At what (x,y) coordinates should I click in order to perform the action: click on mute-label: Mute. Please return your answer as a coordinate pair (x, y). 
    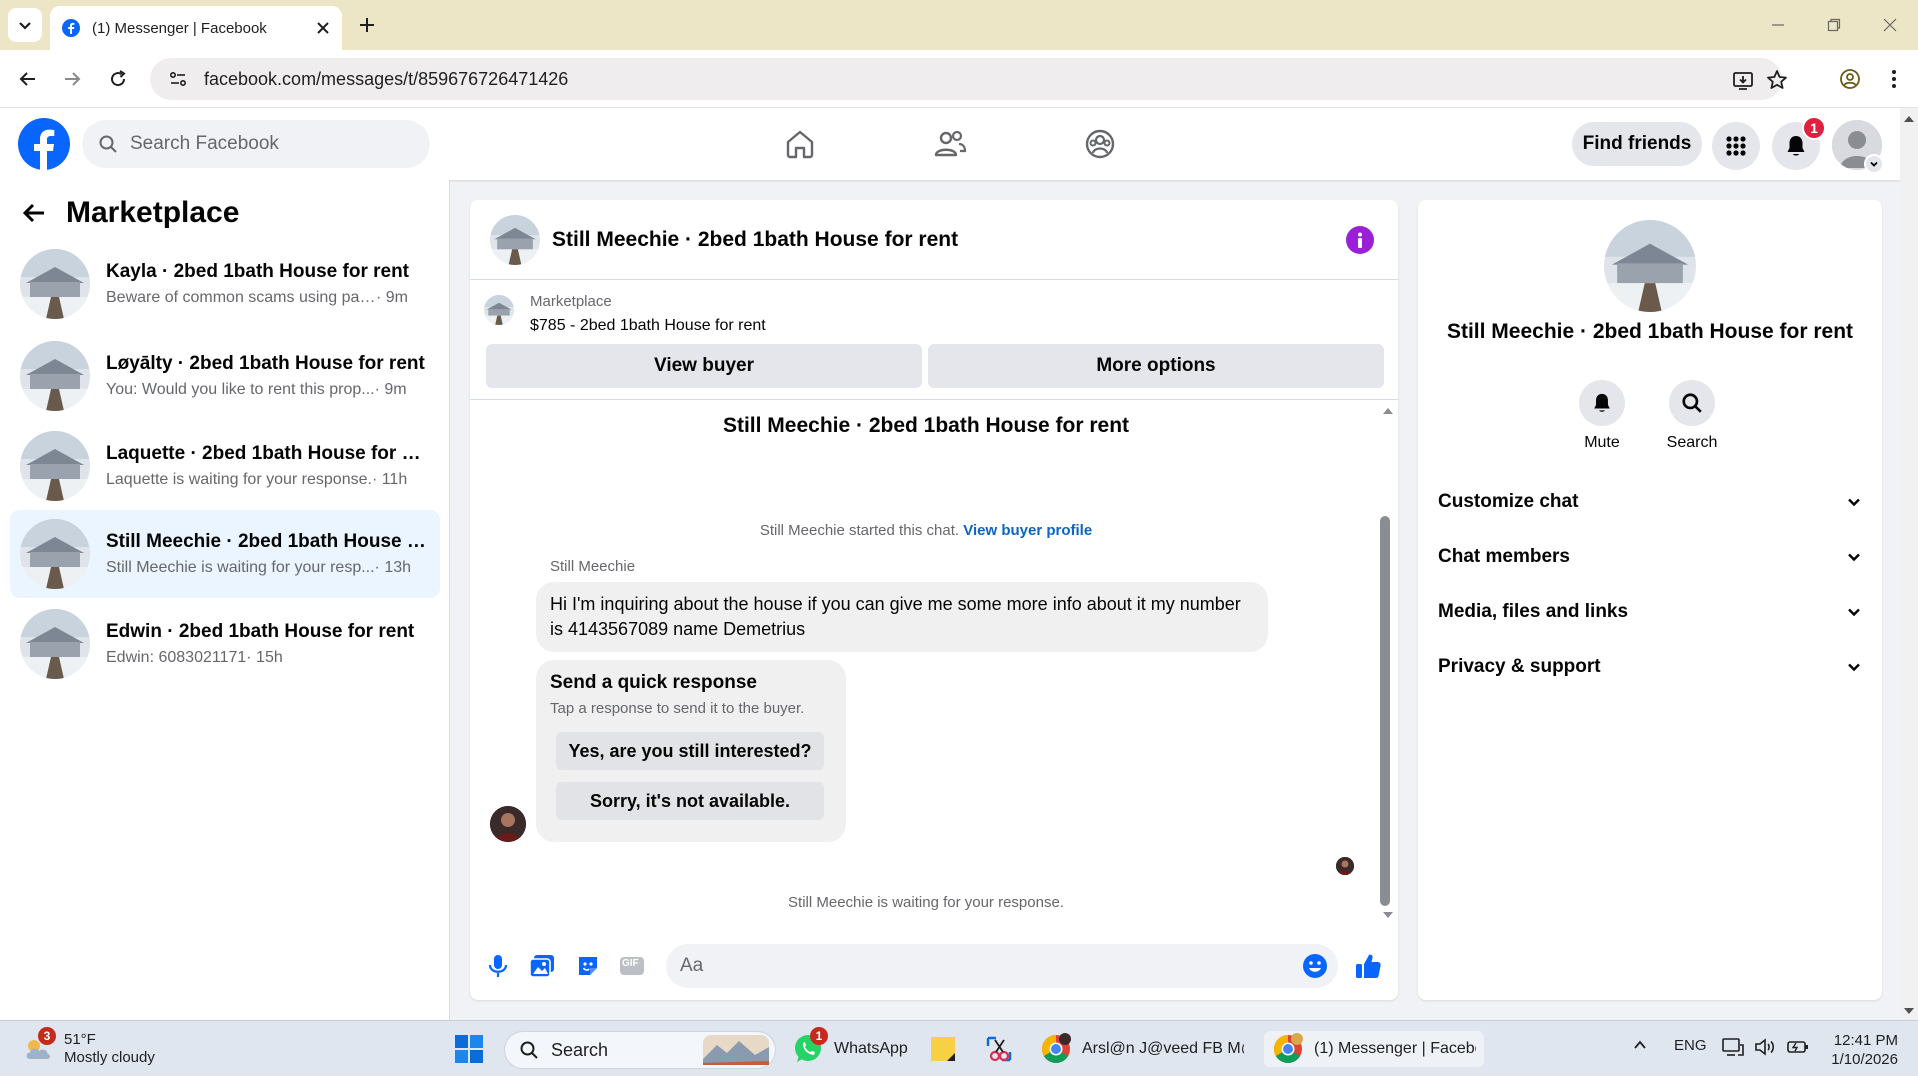
    Looking at the image, I should click on (1602, 442).